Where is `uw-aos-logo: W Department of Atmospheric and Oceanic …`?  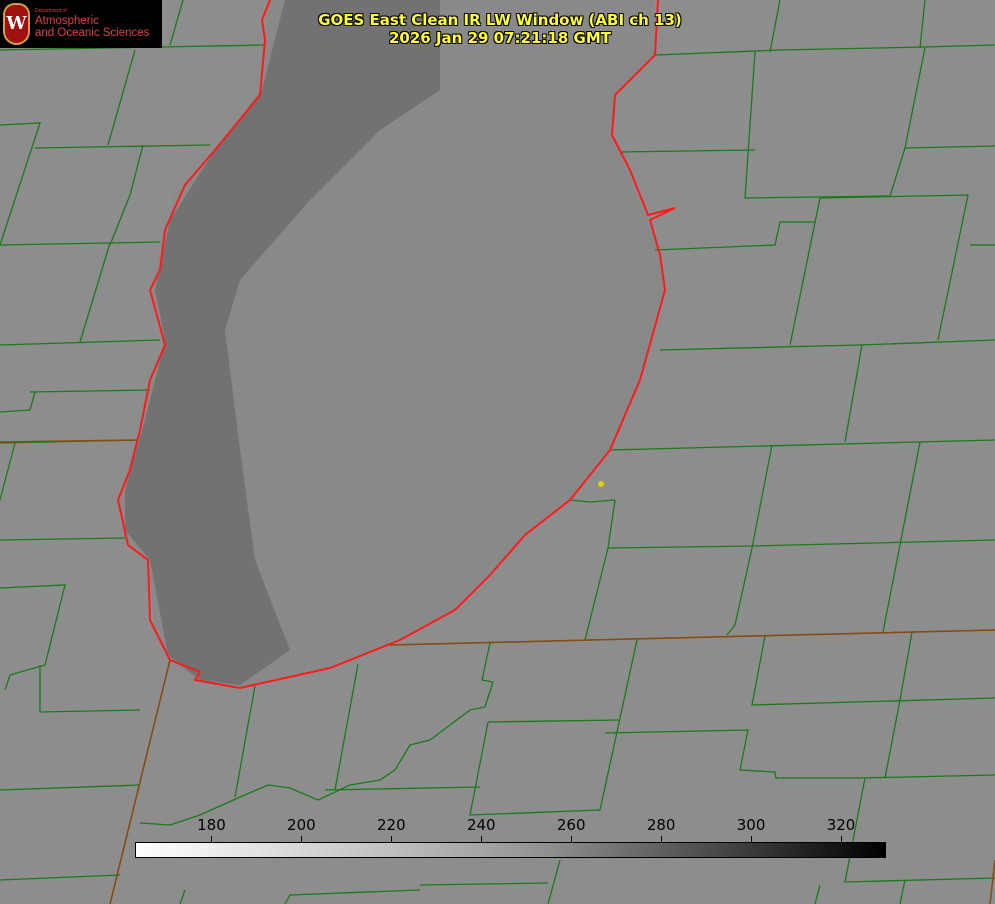 uw-aos-logo: W Department of Atmospheric and Oceanic … is located at coordinates (81, 24).